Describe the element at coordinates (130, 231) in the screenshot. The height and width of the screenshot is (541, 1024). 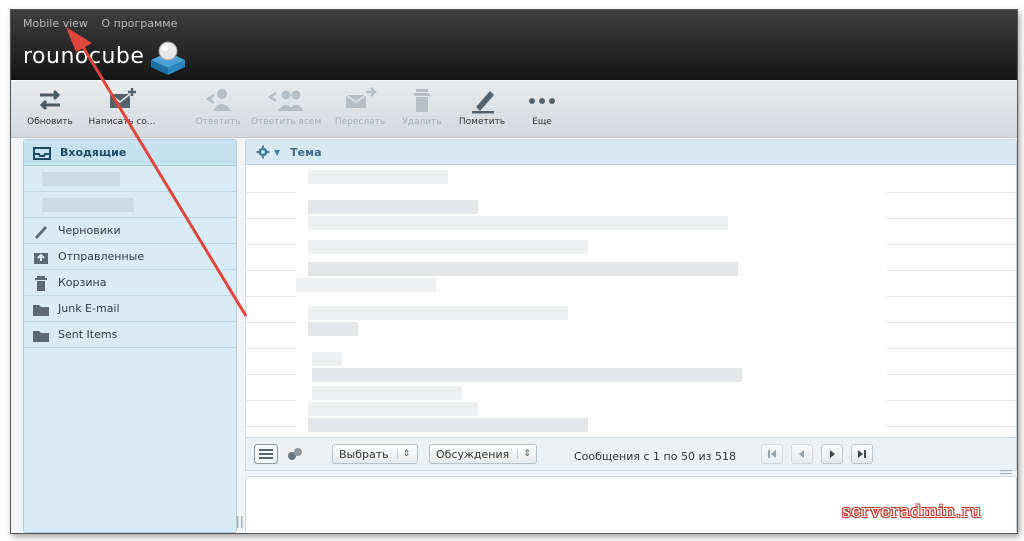
I see `folder-drafts: Черновики` at that location.